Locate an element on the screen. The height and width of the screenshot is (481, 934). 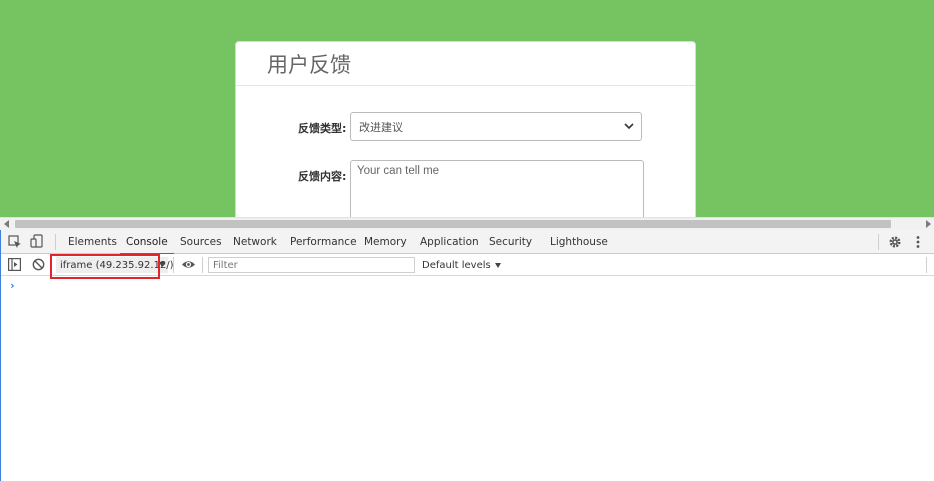
more-vert-icon is located at coordinates (918, 242).